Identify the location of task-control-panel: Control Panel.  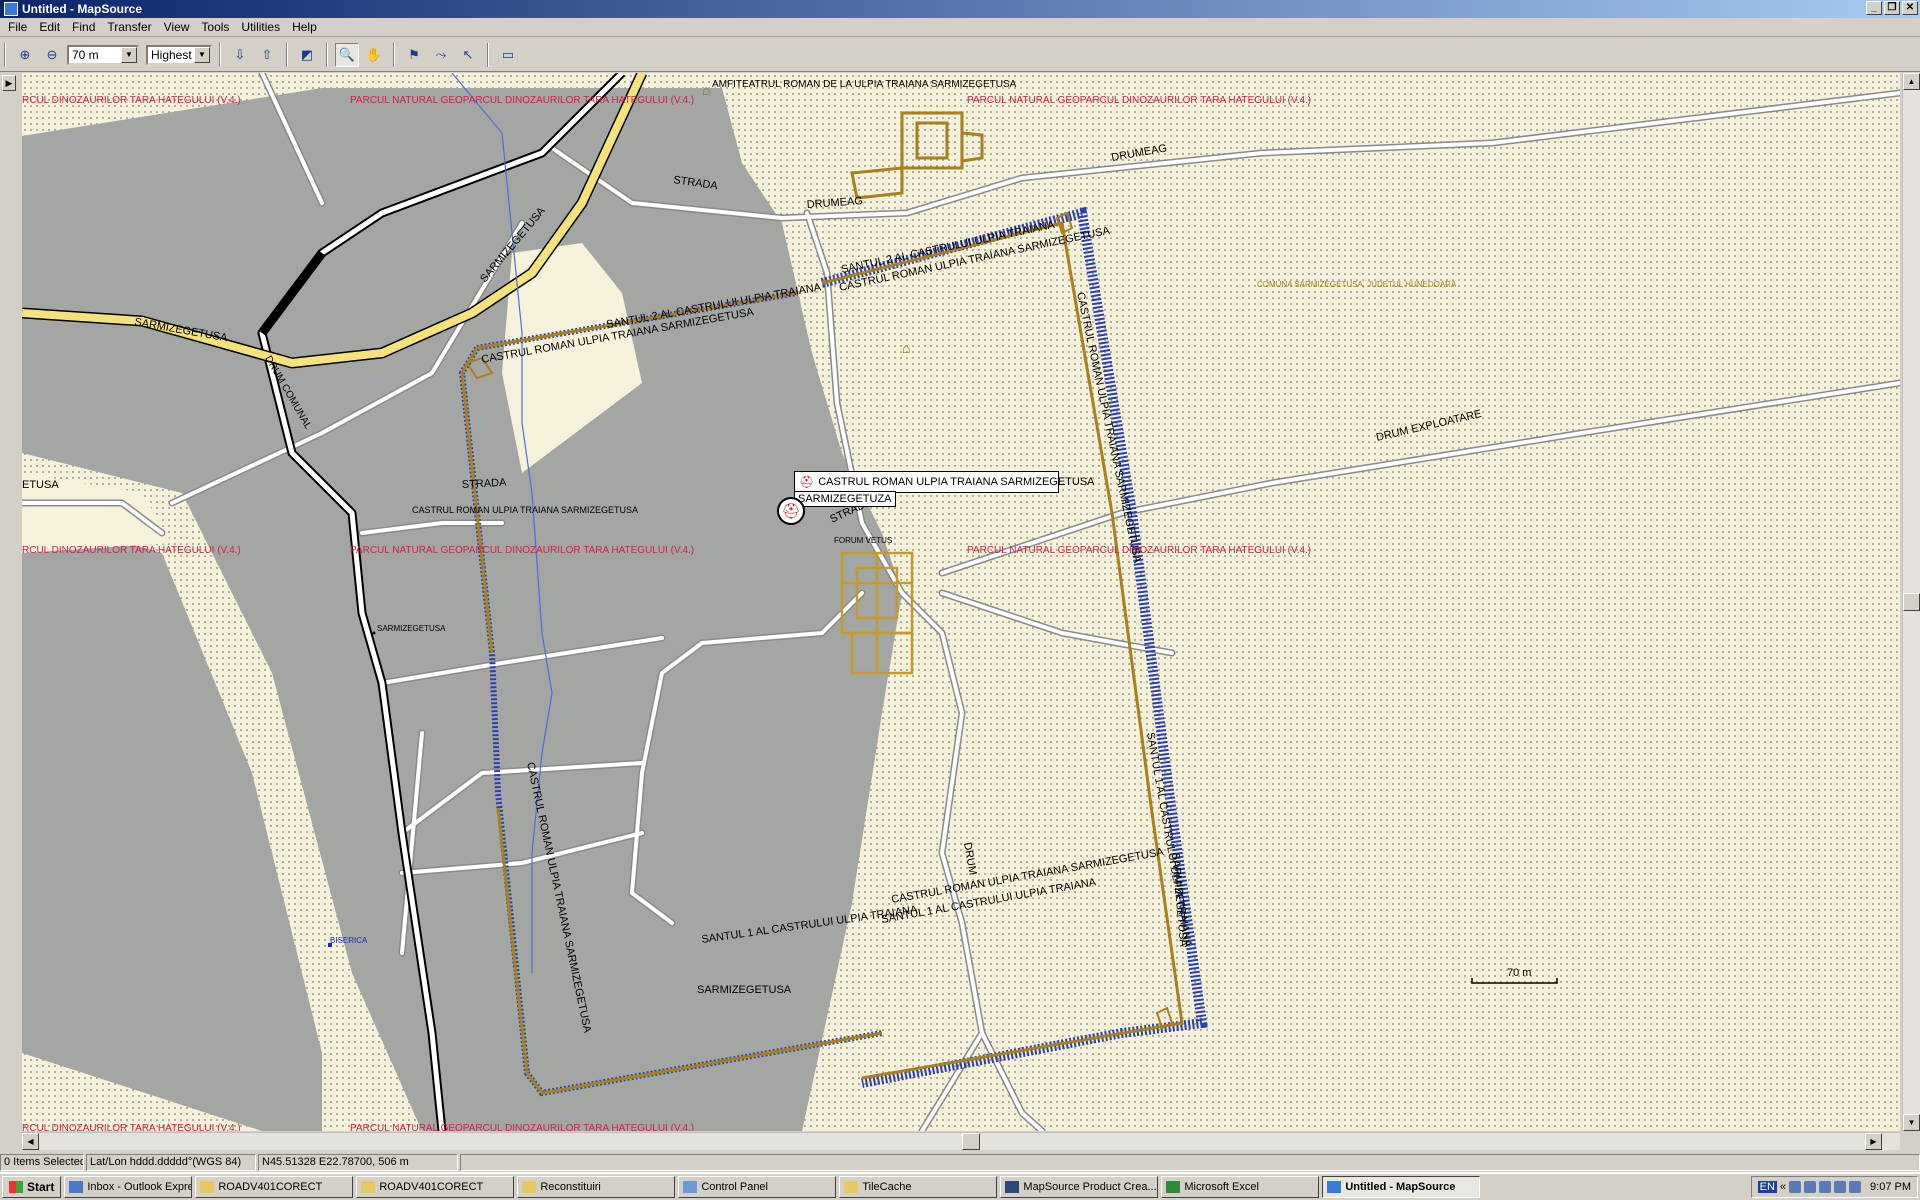
(757, 1187).